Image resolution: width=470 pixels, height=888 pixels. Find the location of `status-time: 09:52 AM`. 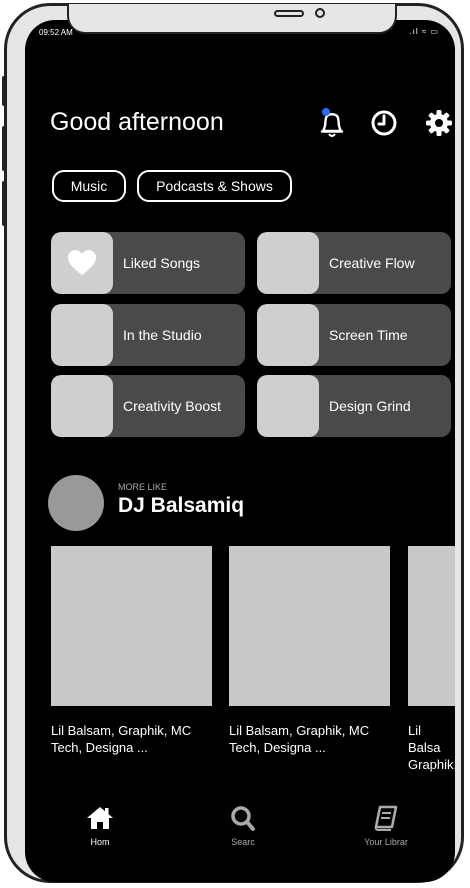

status-time: 09:52 AM is located at coordinates (56, 32).